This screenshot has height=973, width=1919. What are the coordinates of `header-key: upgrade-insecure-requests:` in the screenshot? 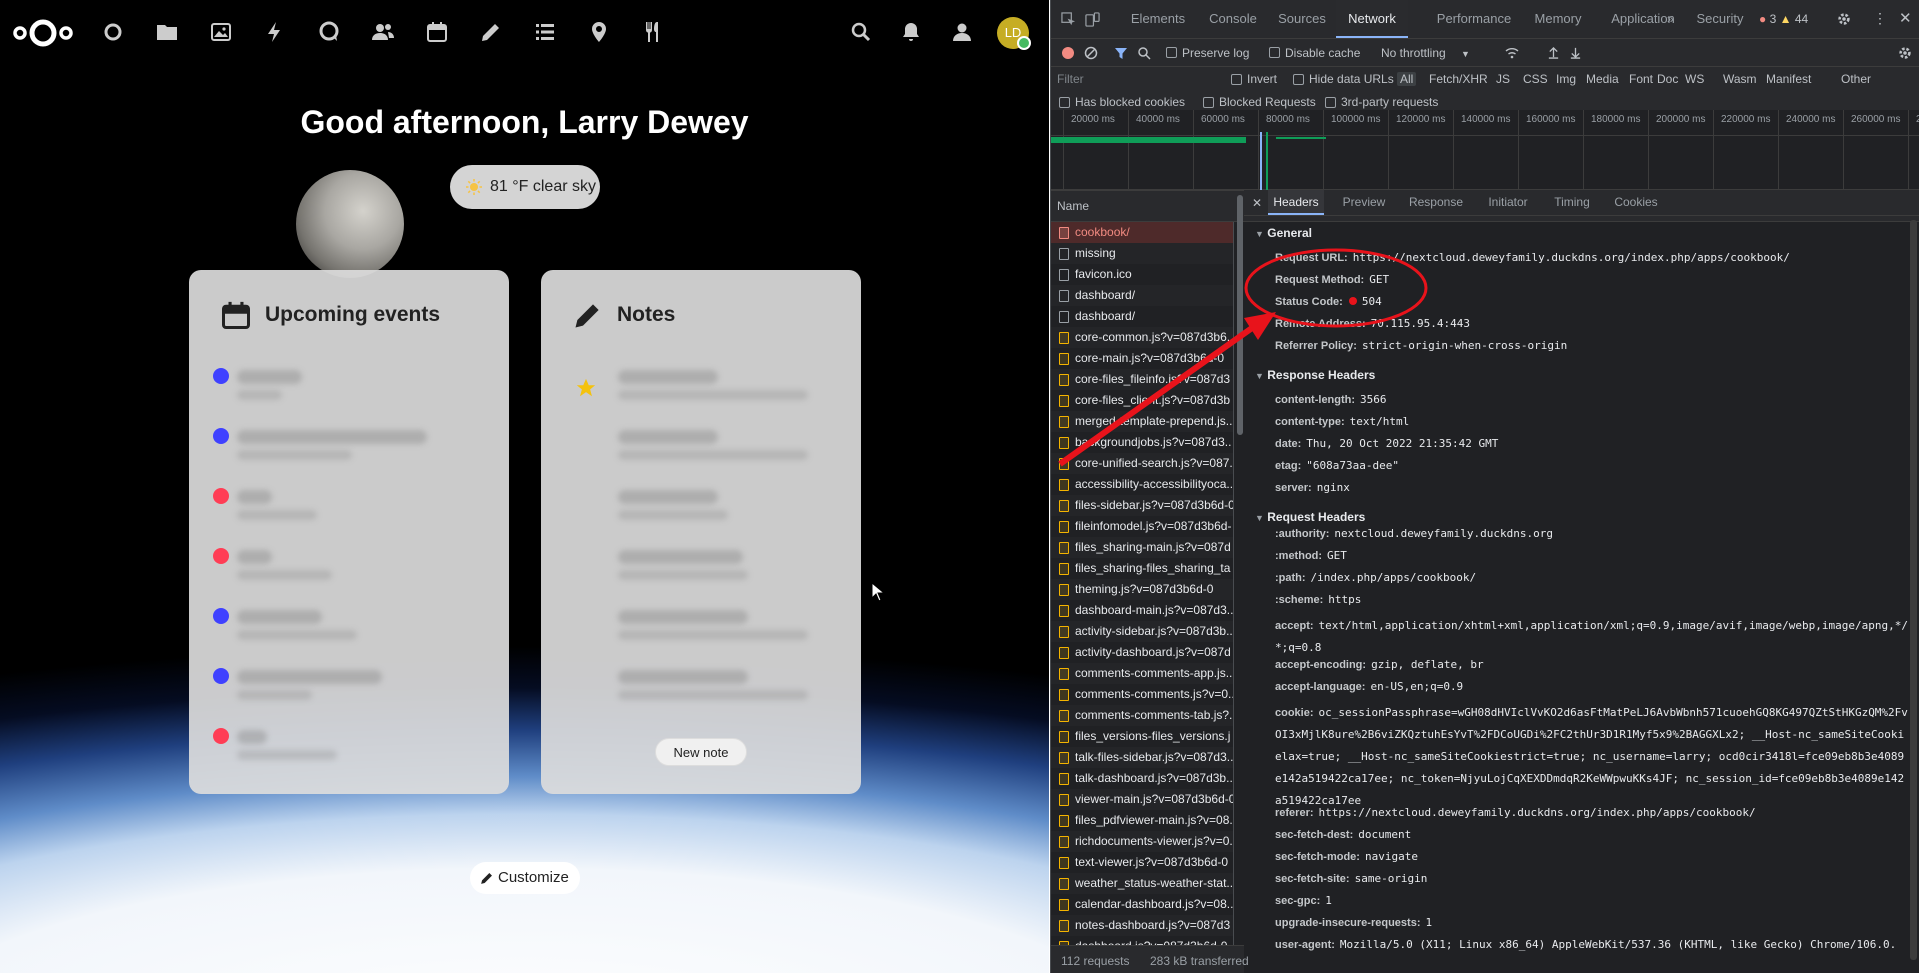 It's located at (1348, 923).